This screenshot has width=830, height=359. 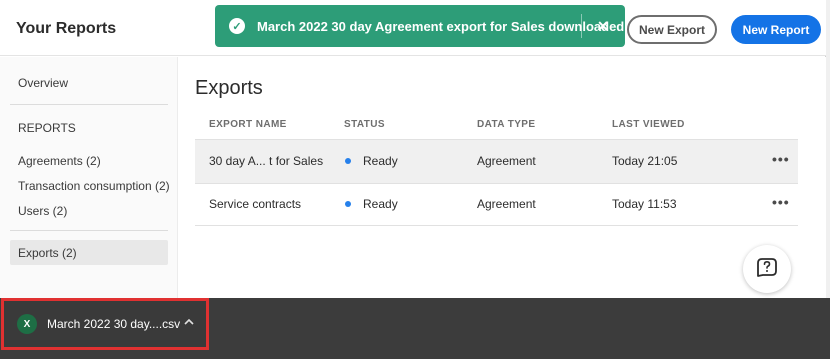 What do you see at coordinates (581, 26) in the screenshot?
I see `toast-divider` at bounding box center [581, 26].